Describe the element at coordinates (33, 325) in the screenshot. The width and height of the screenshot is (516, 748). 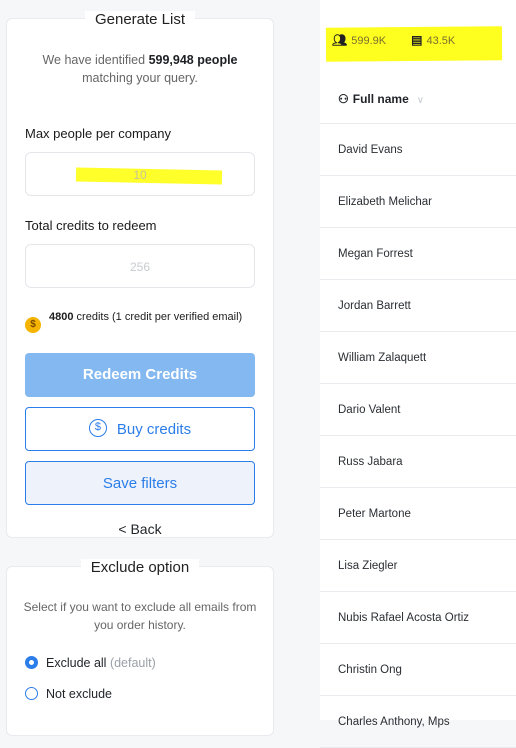
I see `coin-icon: $` at that location.